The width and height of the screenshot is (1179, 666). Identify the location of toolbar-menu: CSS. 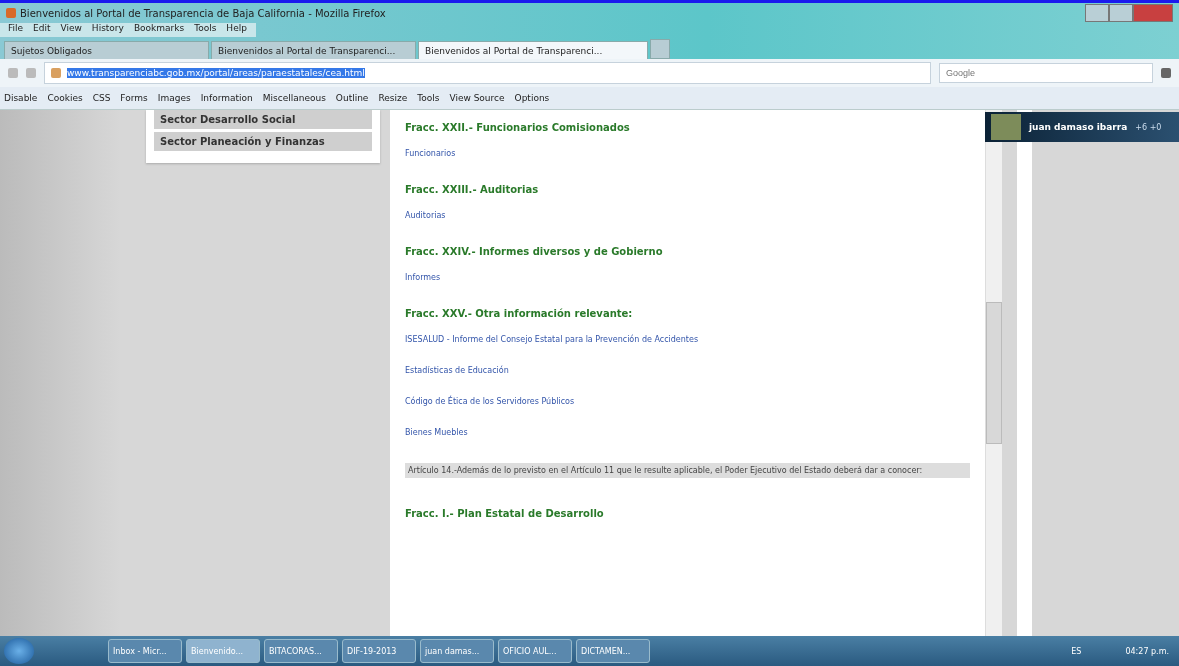
(101, 98).